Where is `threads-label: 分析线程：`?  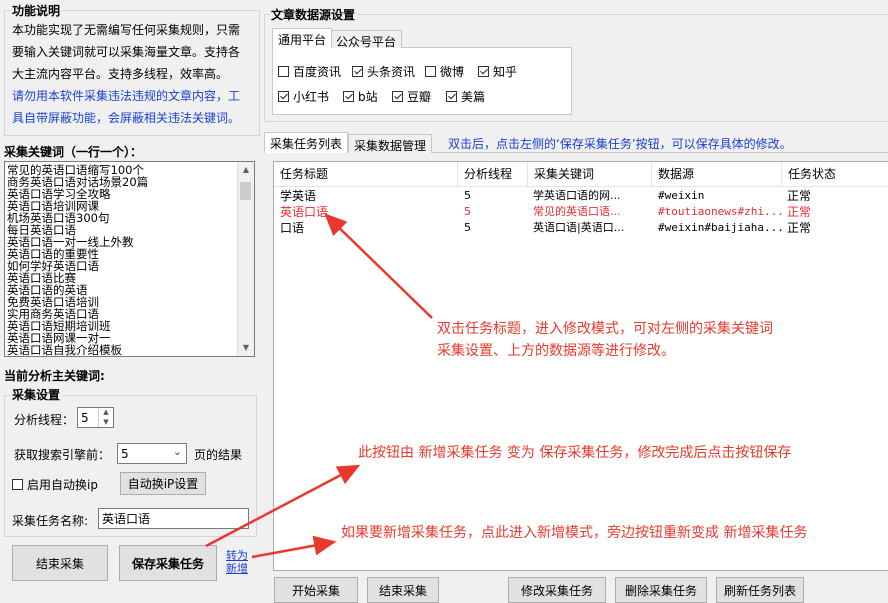
threads-label: 分析线程： is located at coordinates (44, 420).